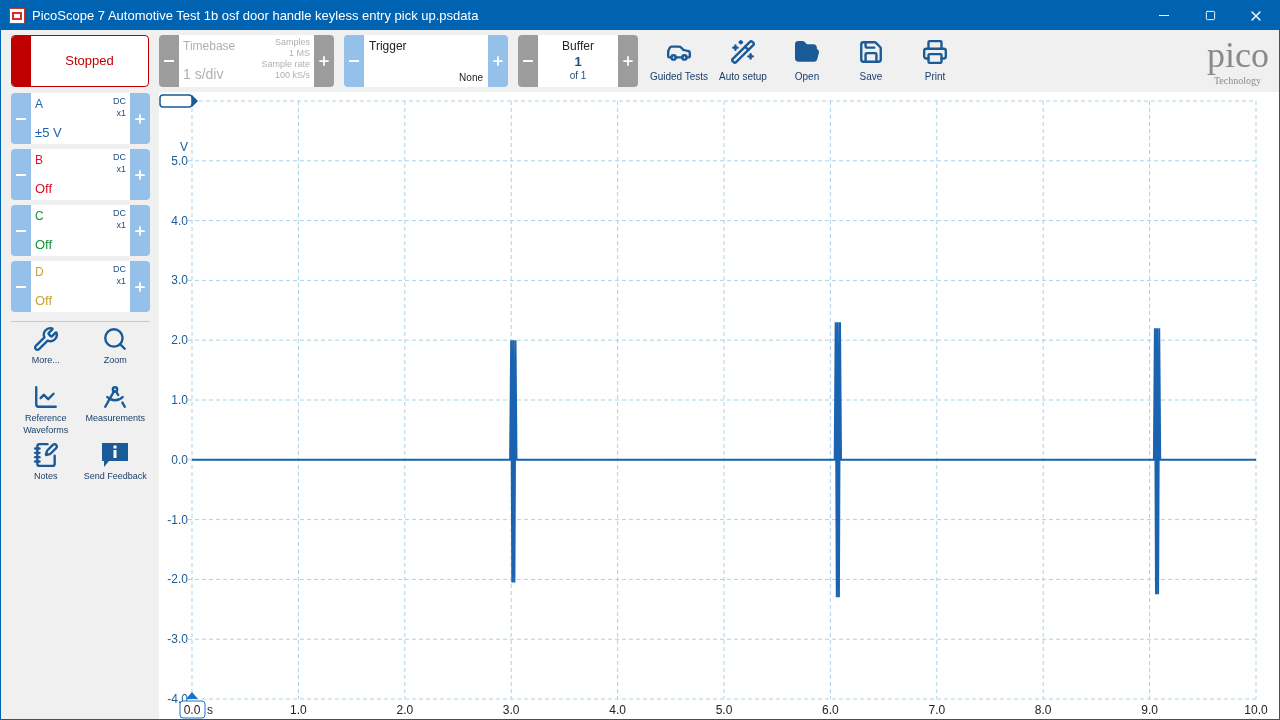 This screenshot has height=720, width=1280. I want to click on tool-button: Notes, so click(46, 468).